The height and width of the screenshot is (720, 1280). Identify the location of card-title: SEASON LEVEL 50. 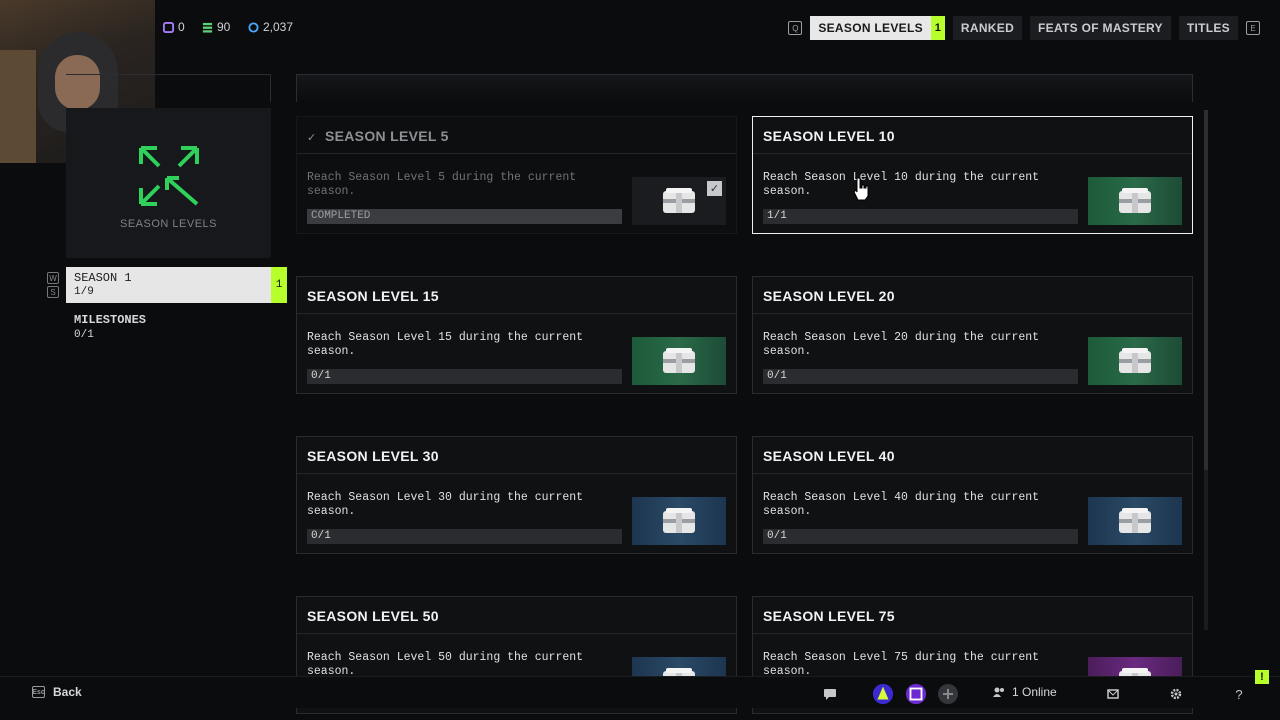
(373, 616).